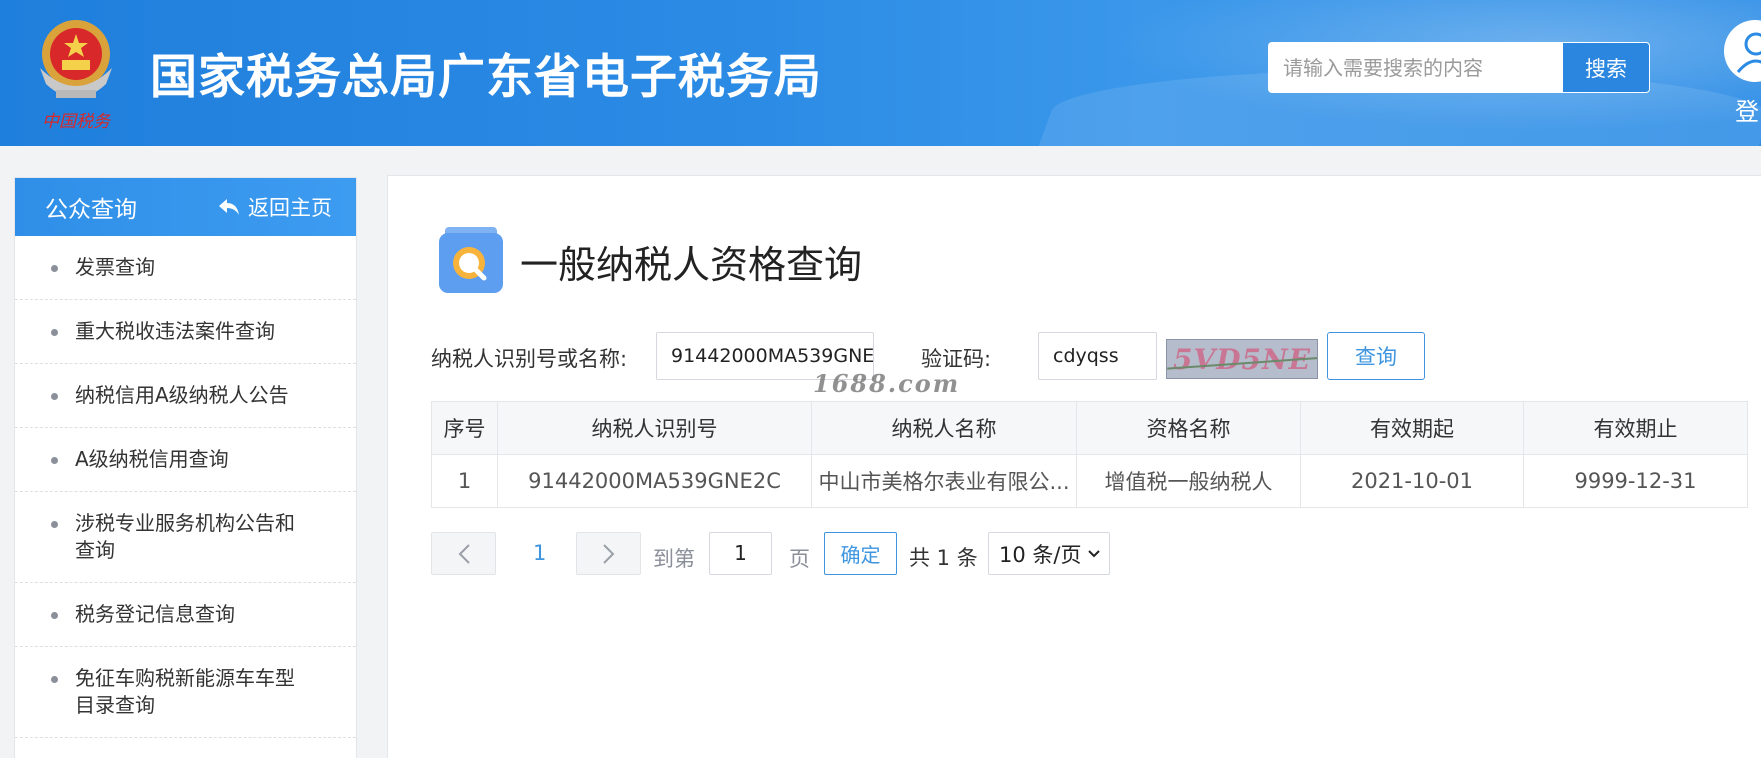 This screenshot has height=758, width=1761. Describe the element at coordinates (185, 207) in the screenshot. I see `sidebar-header: 公众查询 返回主页` at that location.